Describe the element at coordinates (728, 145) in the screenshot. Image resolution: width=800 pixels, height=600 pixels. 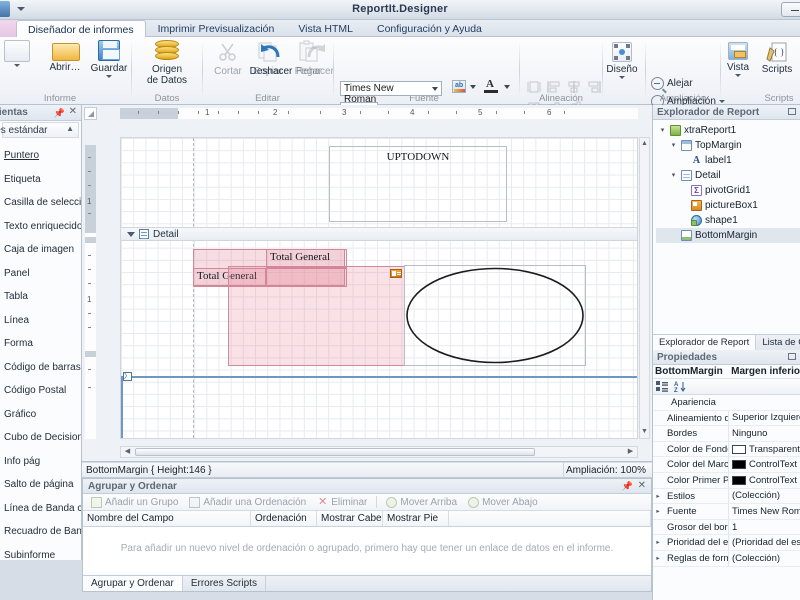
I see `tree-node-TopMargin: ▾ TopMargin` at that location.